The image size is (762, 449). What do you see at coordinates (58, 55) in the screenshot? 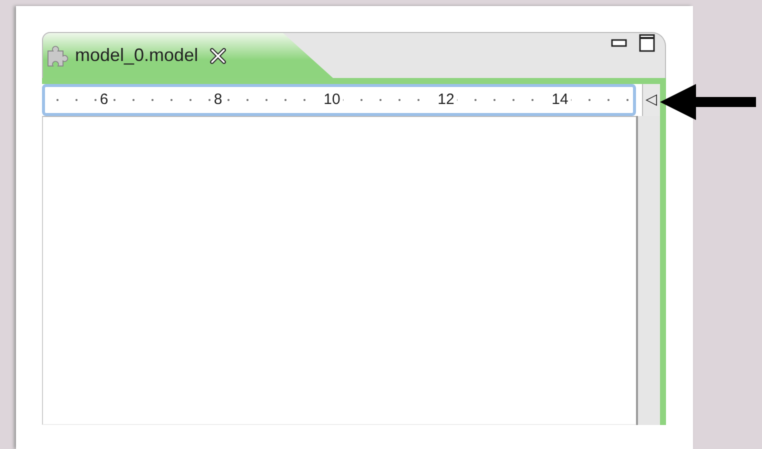
I see `puzzle-piece-icon` at bounding box center [58, 55].